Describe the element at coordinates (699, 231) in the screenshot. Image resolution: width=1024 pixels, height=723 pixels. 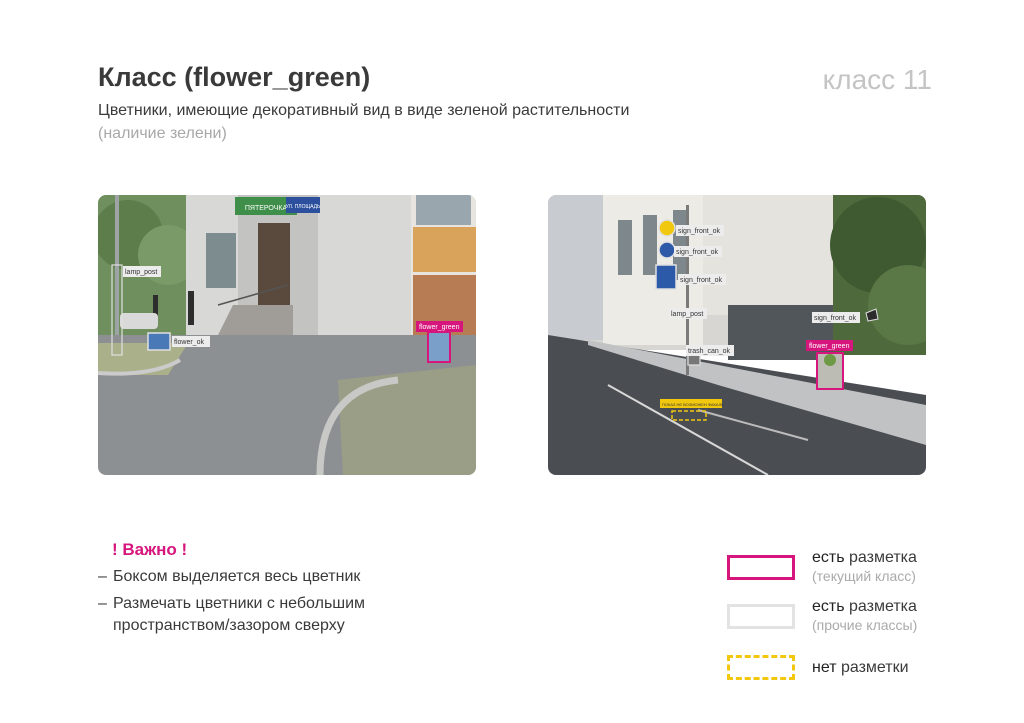
I see `label-sign-1: sign_front_ok` at that location.